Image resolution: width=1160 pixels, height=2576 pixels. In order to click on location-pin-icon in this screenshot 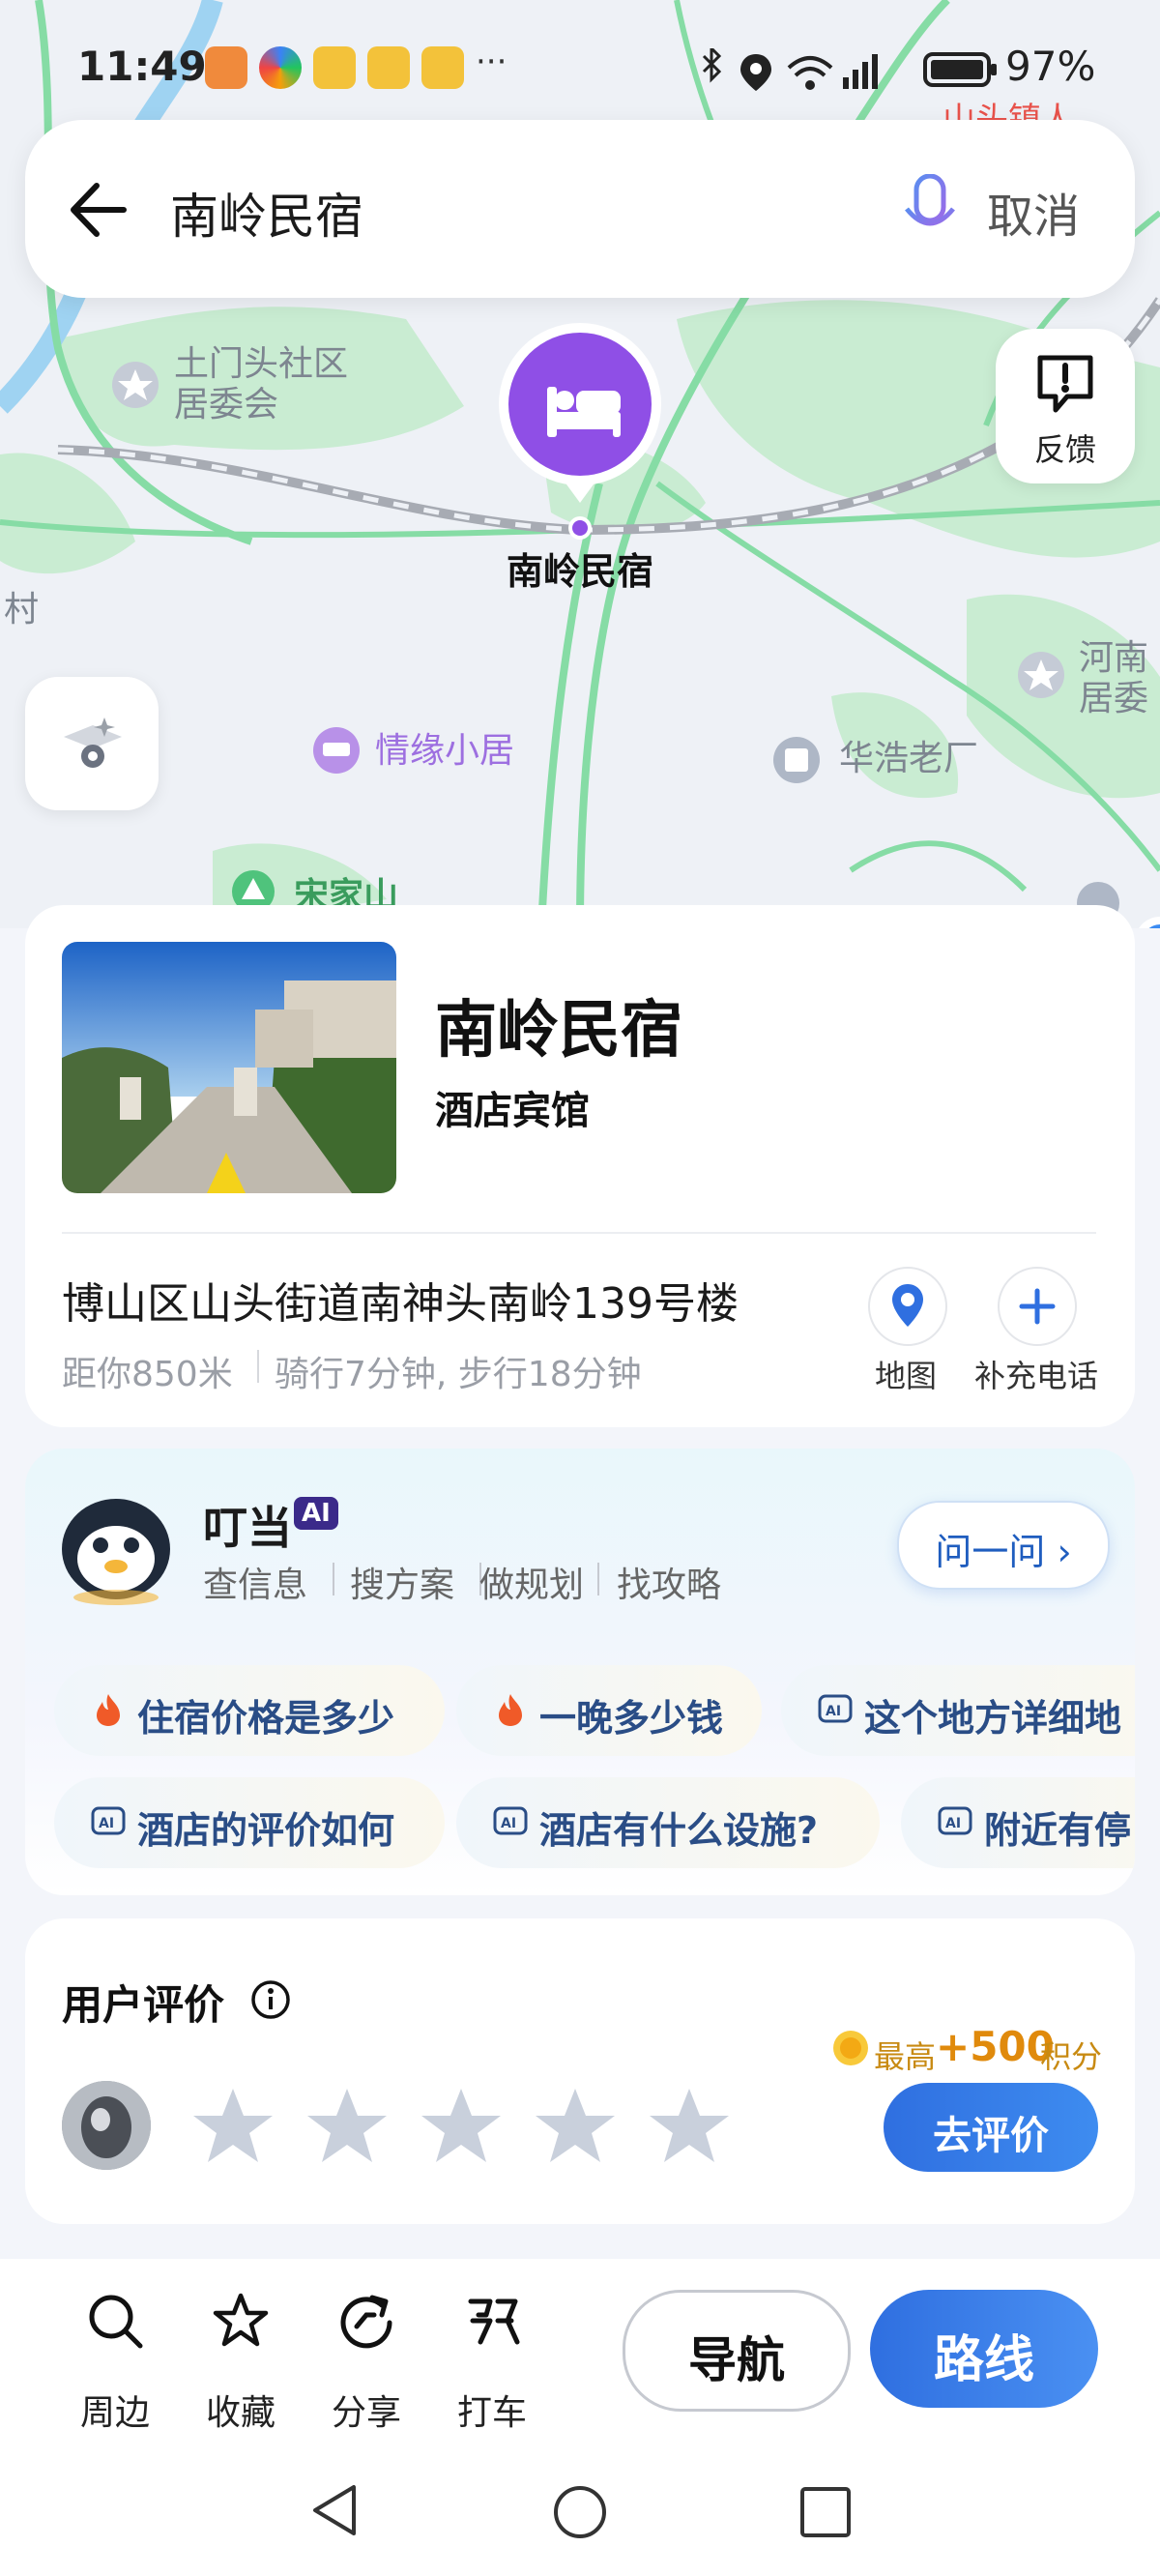, I will do `click(908, 1305)`.